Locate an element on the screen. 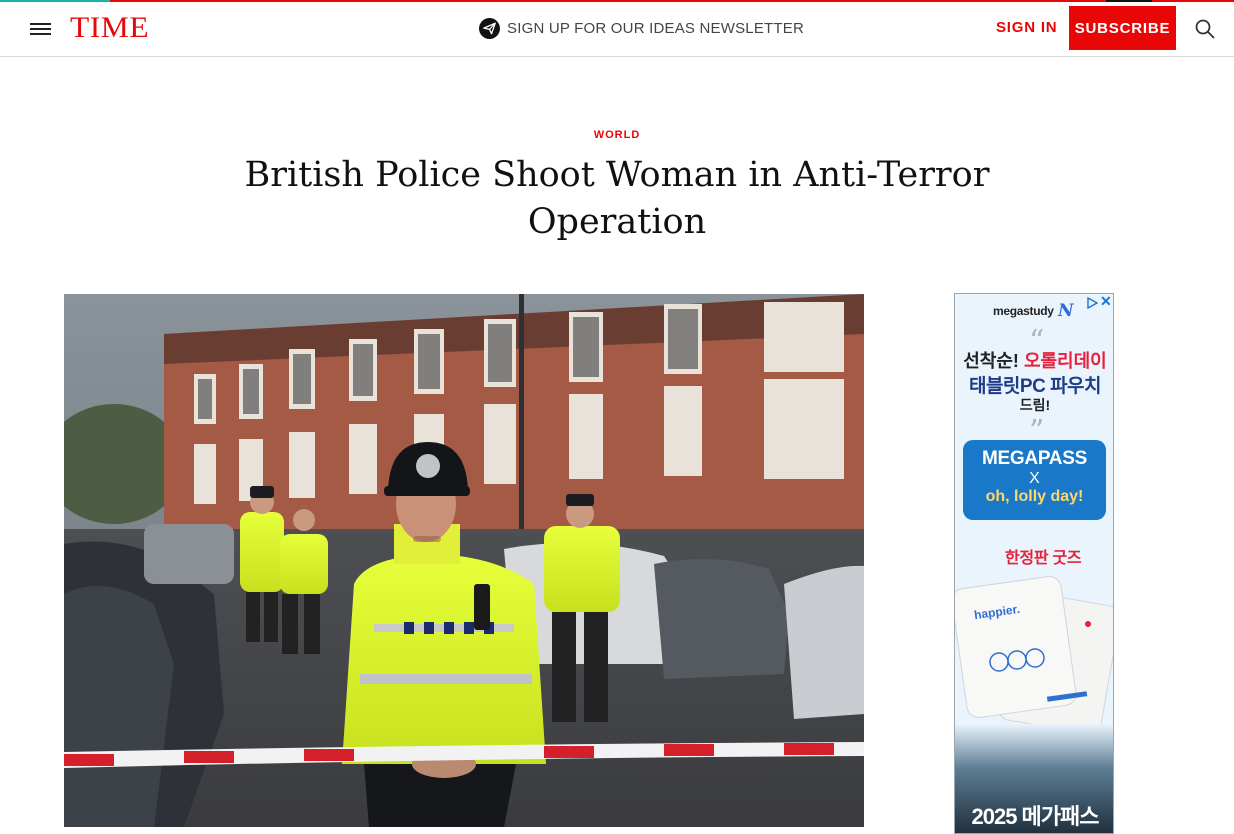  newsletter-signup-link: SIGN UP FOR OUR IDEAS NEWSLETTER is located at coordinates (641, 28).